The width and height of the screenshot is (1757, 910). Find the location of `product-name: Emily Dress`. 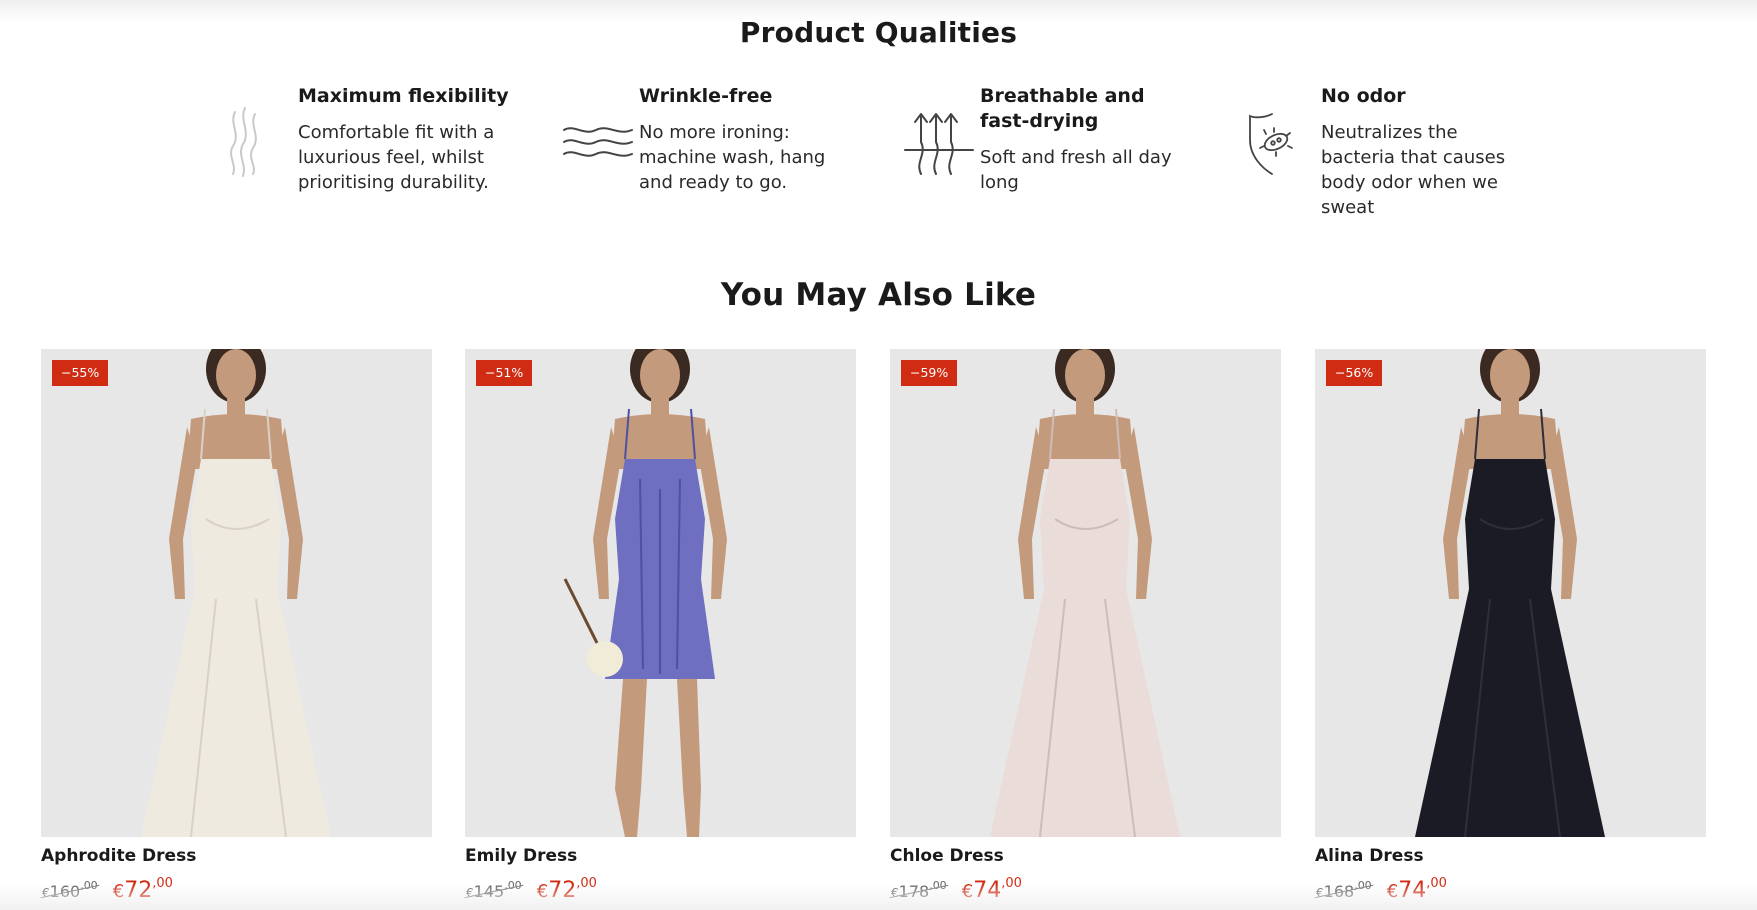

product-name: Emily Dress is located at coordinates (521, 856).